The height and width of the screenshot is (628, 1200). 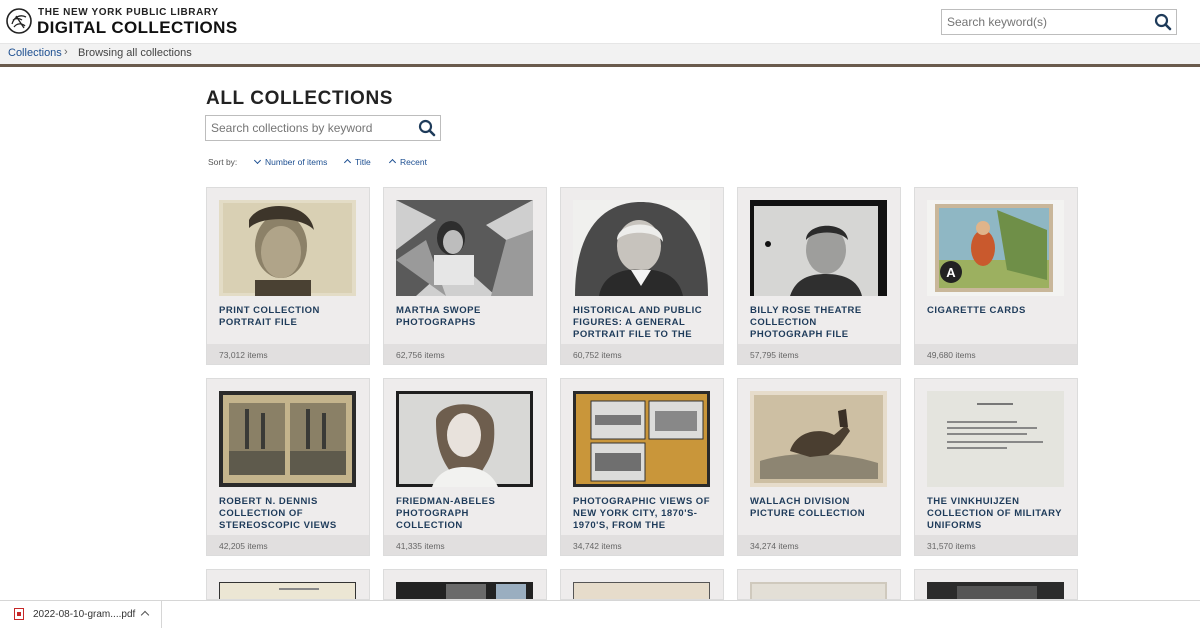 I want to click on collection-card: A CIGARETTE CARDS 49,680 items, so click(x=996, y=276).